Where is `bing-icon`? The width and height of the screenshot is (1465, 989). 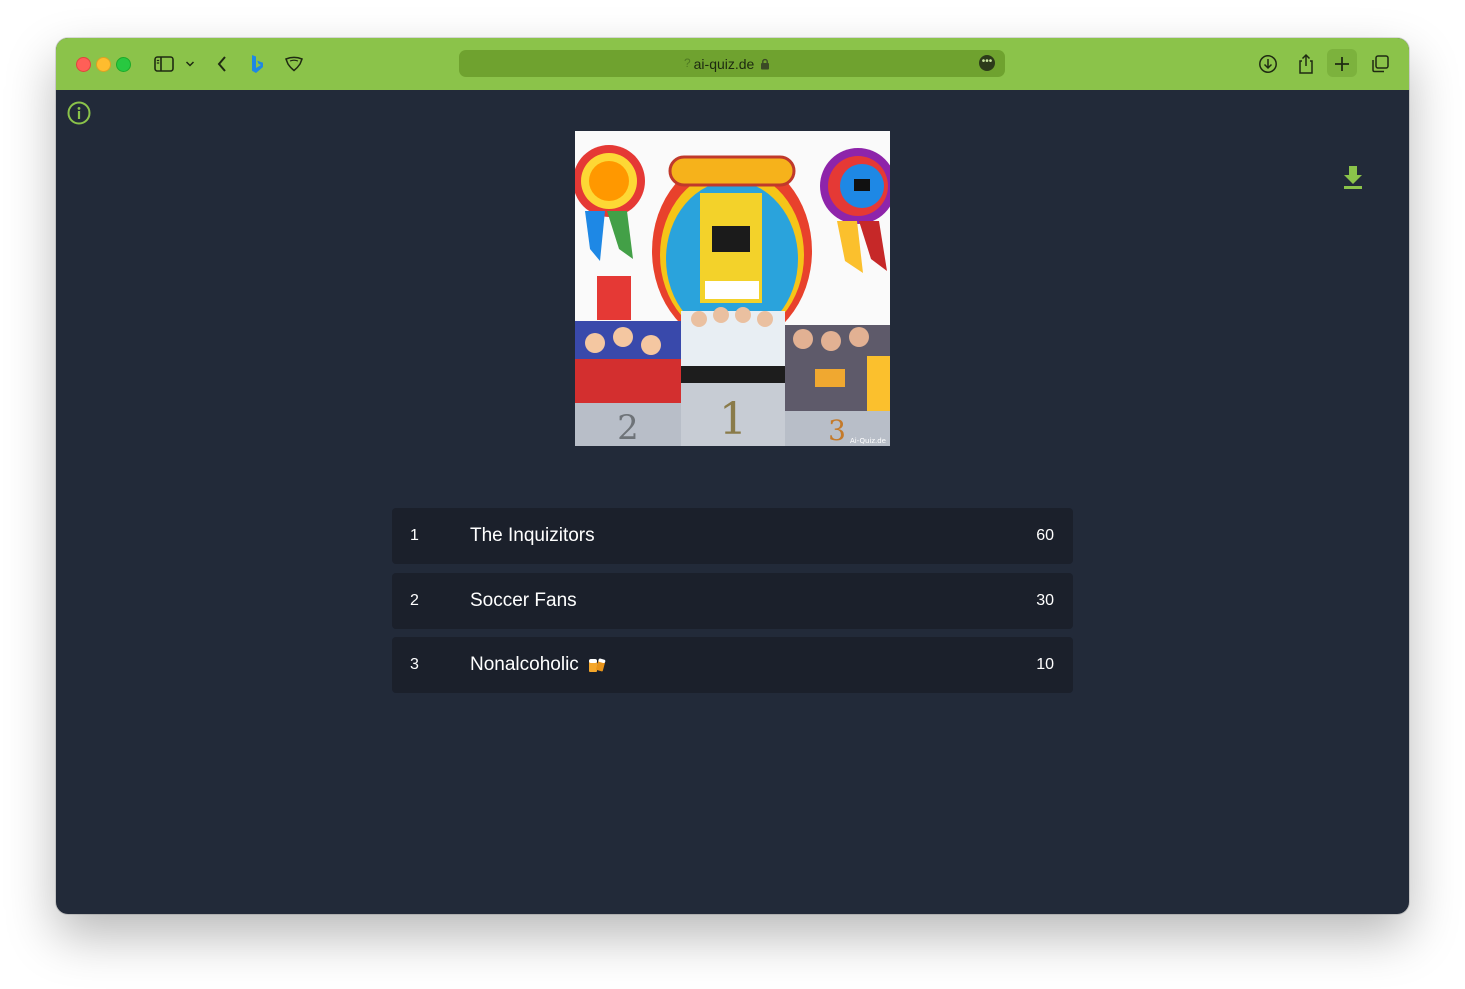 bing-icon is located at coordinates (257, 64).